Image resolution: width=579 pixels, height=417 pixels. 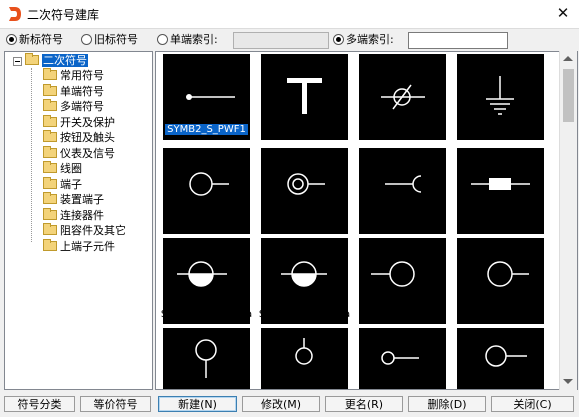 I want to click on symbol-caption: SYMB2_S_PWF5, so click(x=206, y=222).